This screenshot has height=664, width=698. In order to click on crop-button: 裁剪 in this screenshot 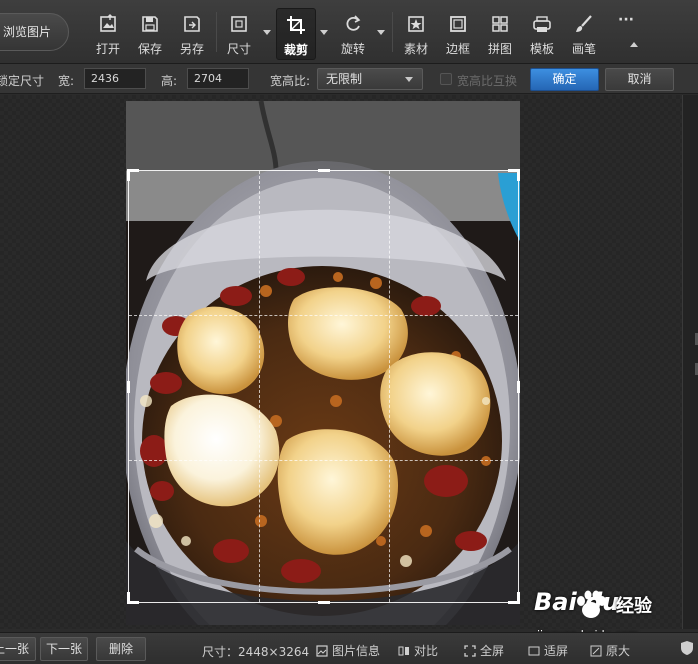, I will do `click(296, 34)`.